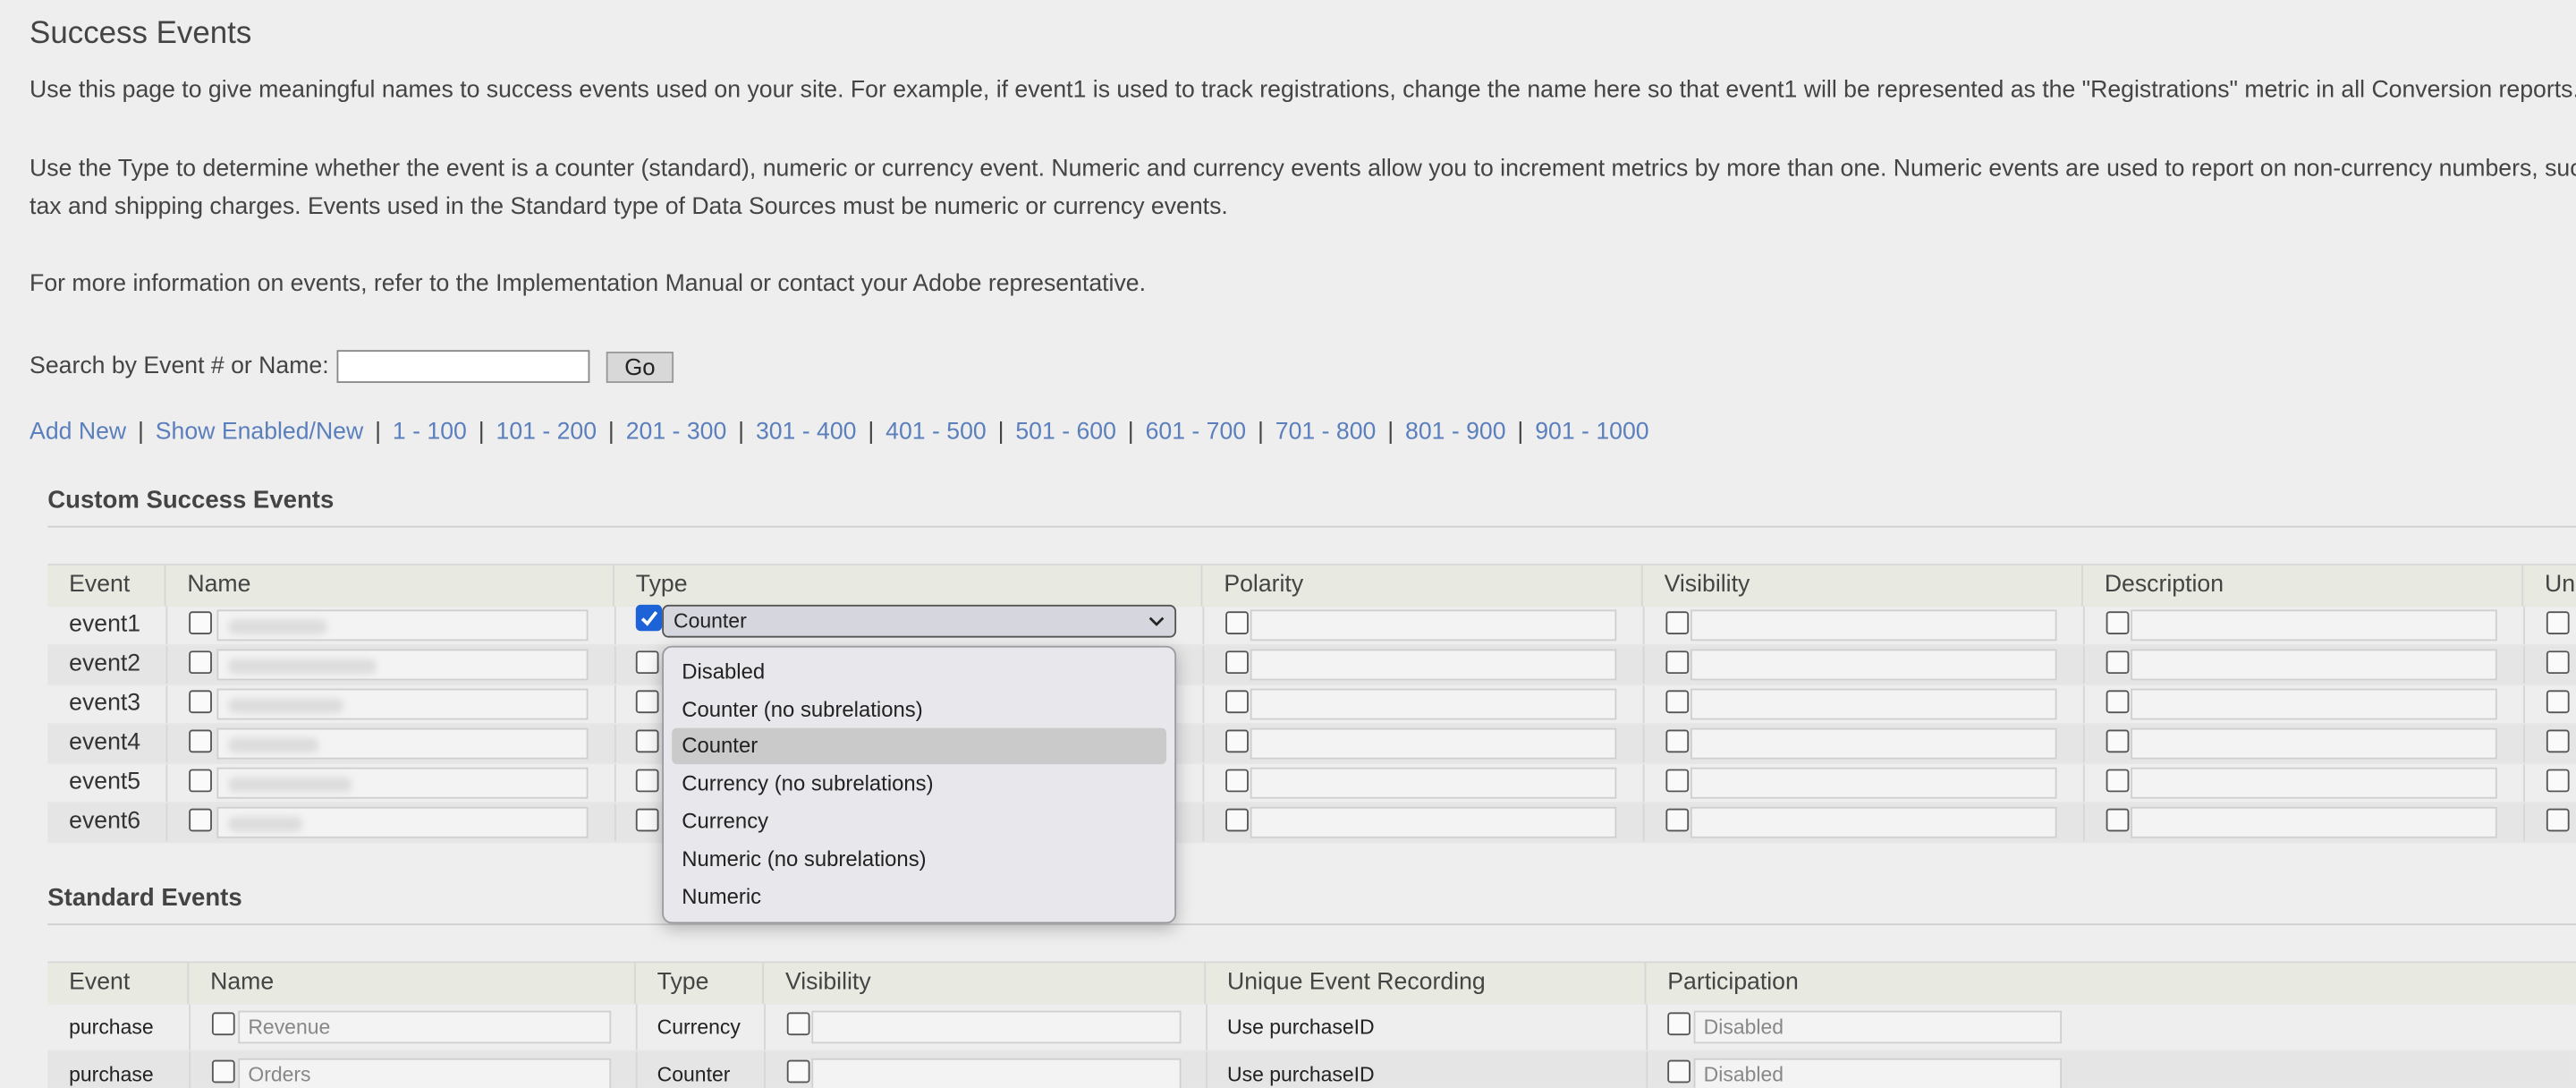 The image size is (2576, 1088). What do you see at coordinates (640, 367) in the screenshot?
I see `go-button: Go` at bounding box center [640, 367].